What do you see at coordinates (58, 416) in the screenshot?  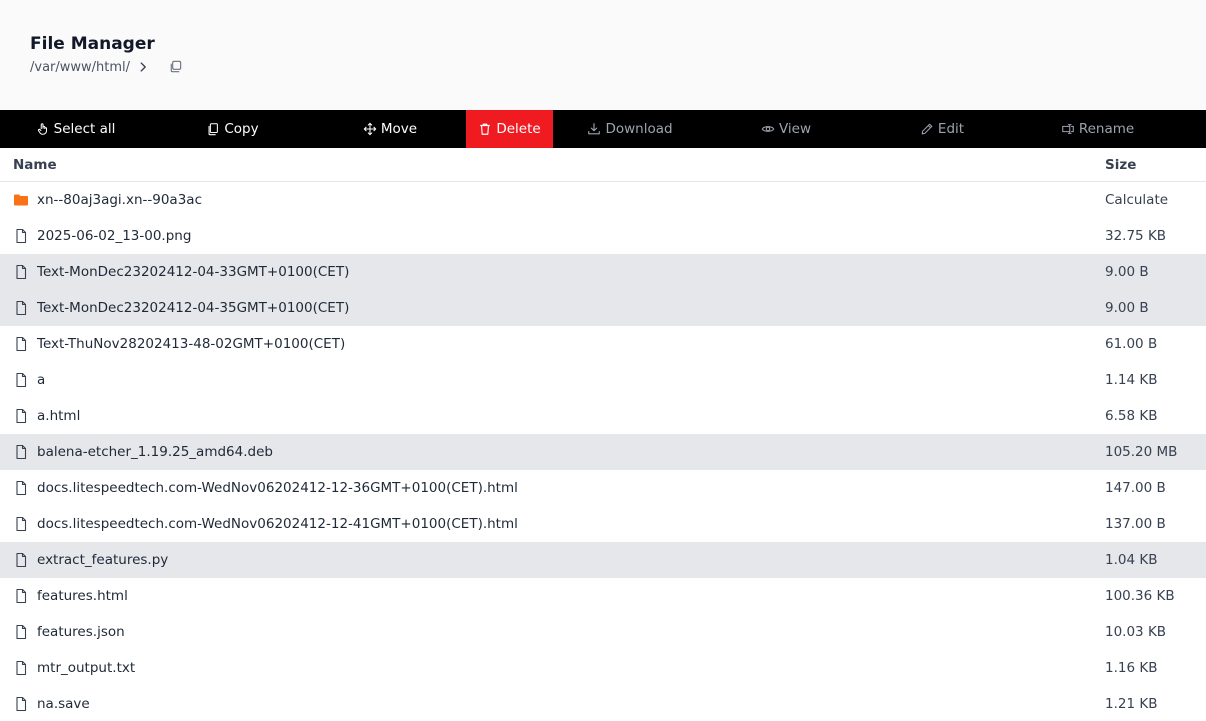 I see `file-name: a.html` at bounding box center [58, 416].